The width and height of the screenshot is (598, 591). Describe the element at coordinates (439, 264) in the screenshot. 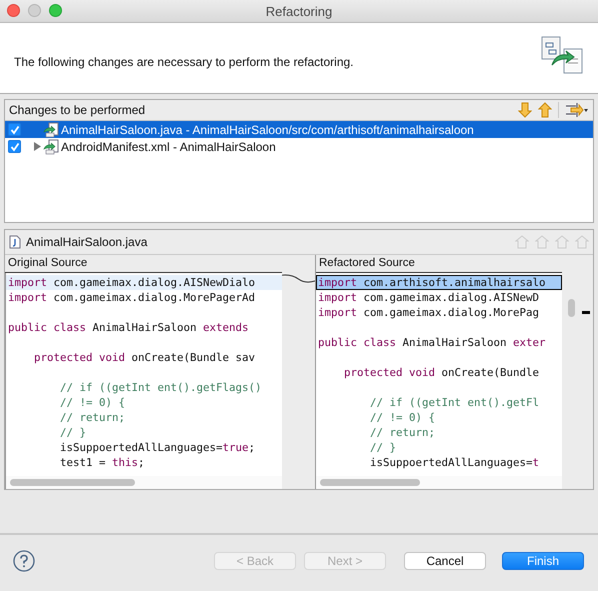

I see `source-pane-header: Refactored Source` at that location.